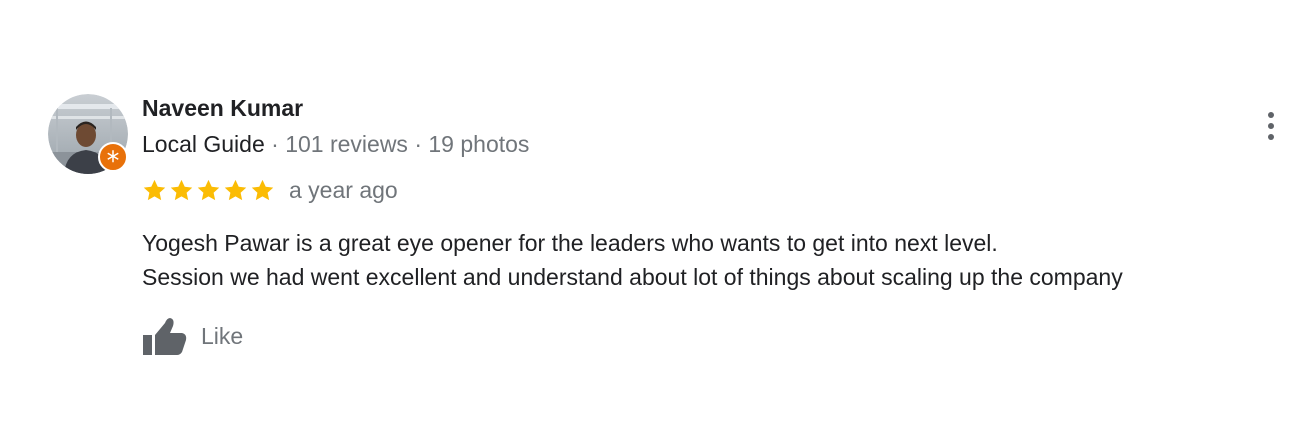 The height and width of the screenshot is (442, 1314). I want to click on more-options-button, so click(1271, 126).